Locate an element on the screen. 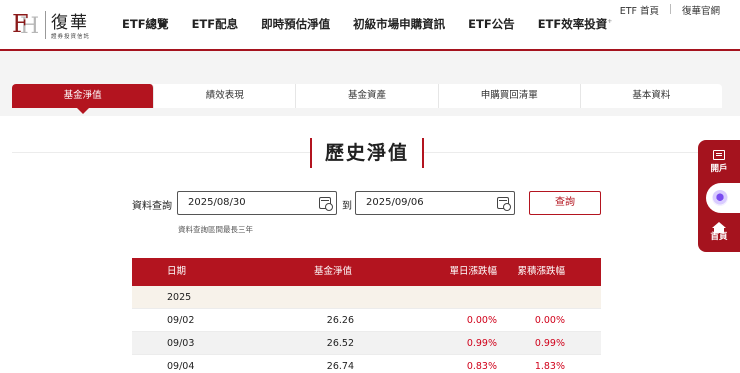  query-range-note: 資料查詢區間最長三年 is located at coordinates (215, 229).